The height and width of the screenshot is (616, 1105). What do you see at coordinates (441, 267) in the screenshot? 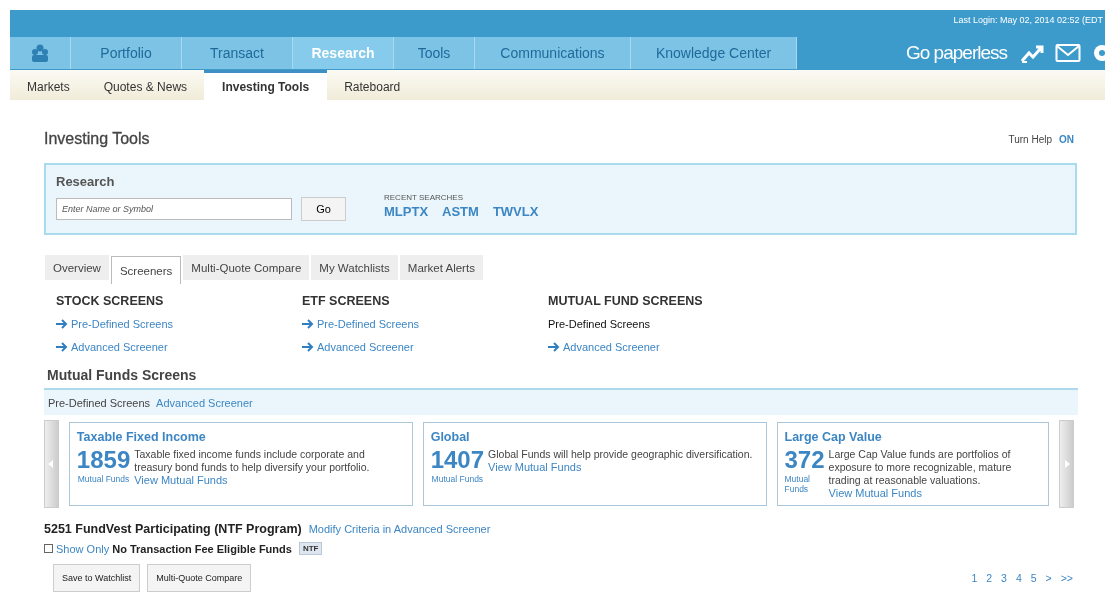
I see `tool-tab: Market Alerts` at bounding box center [441, 267].